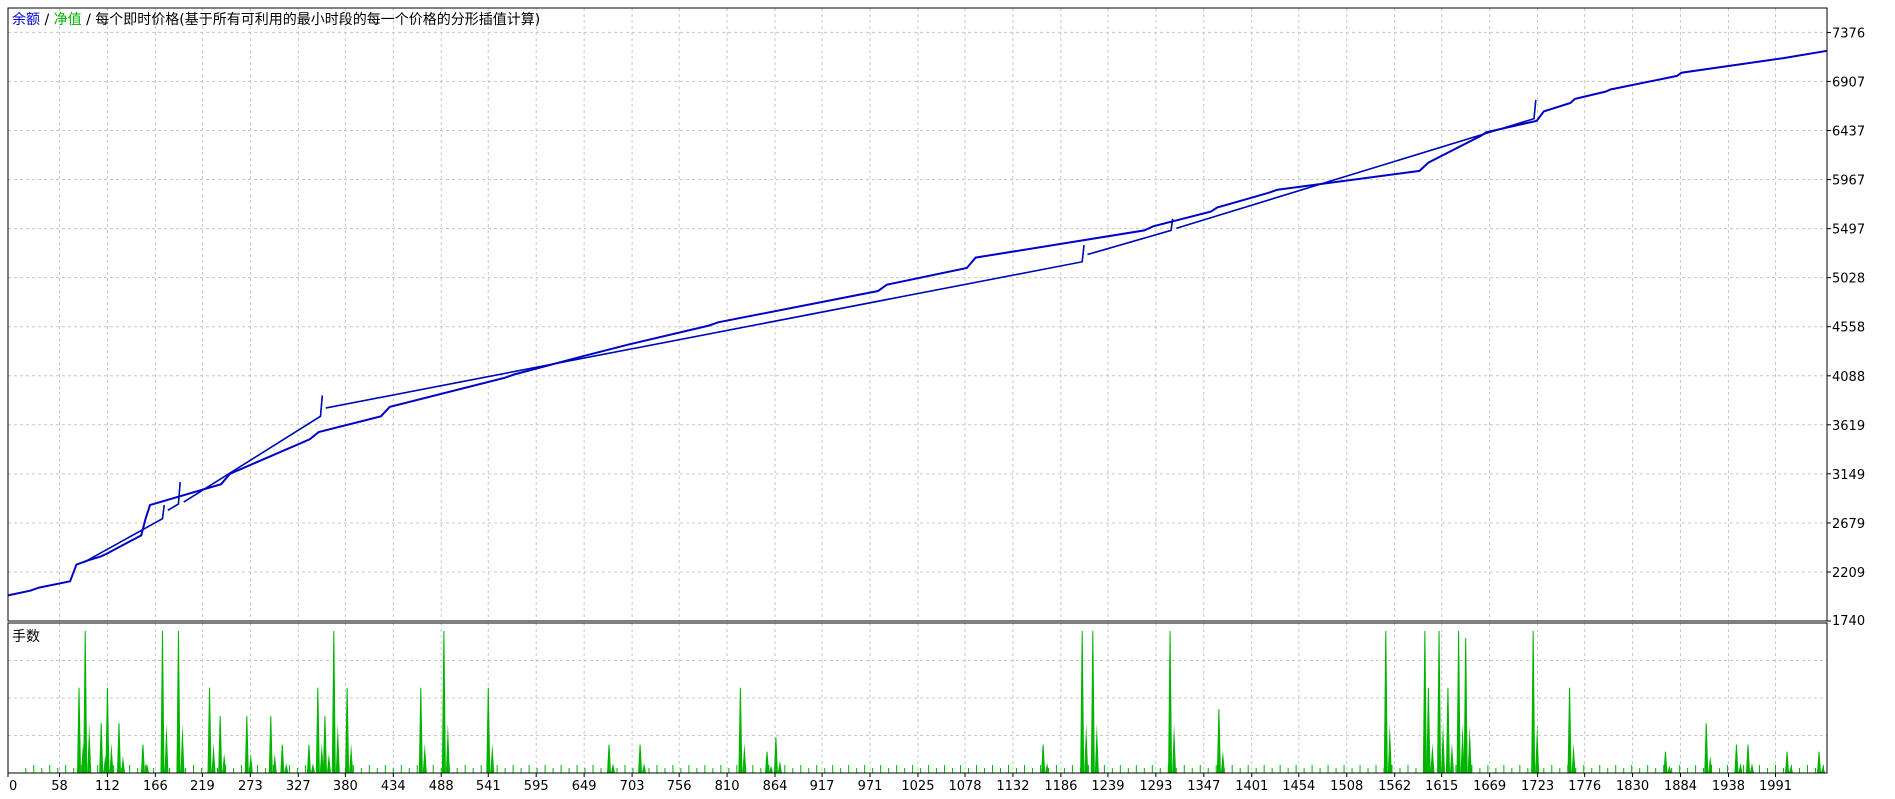 This screenshot has width=1895, height=799. What do you see at coordinates (964, 786) in the screenshot?
I see `x-tick-label: 1078` at bounding box center [964, 786].